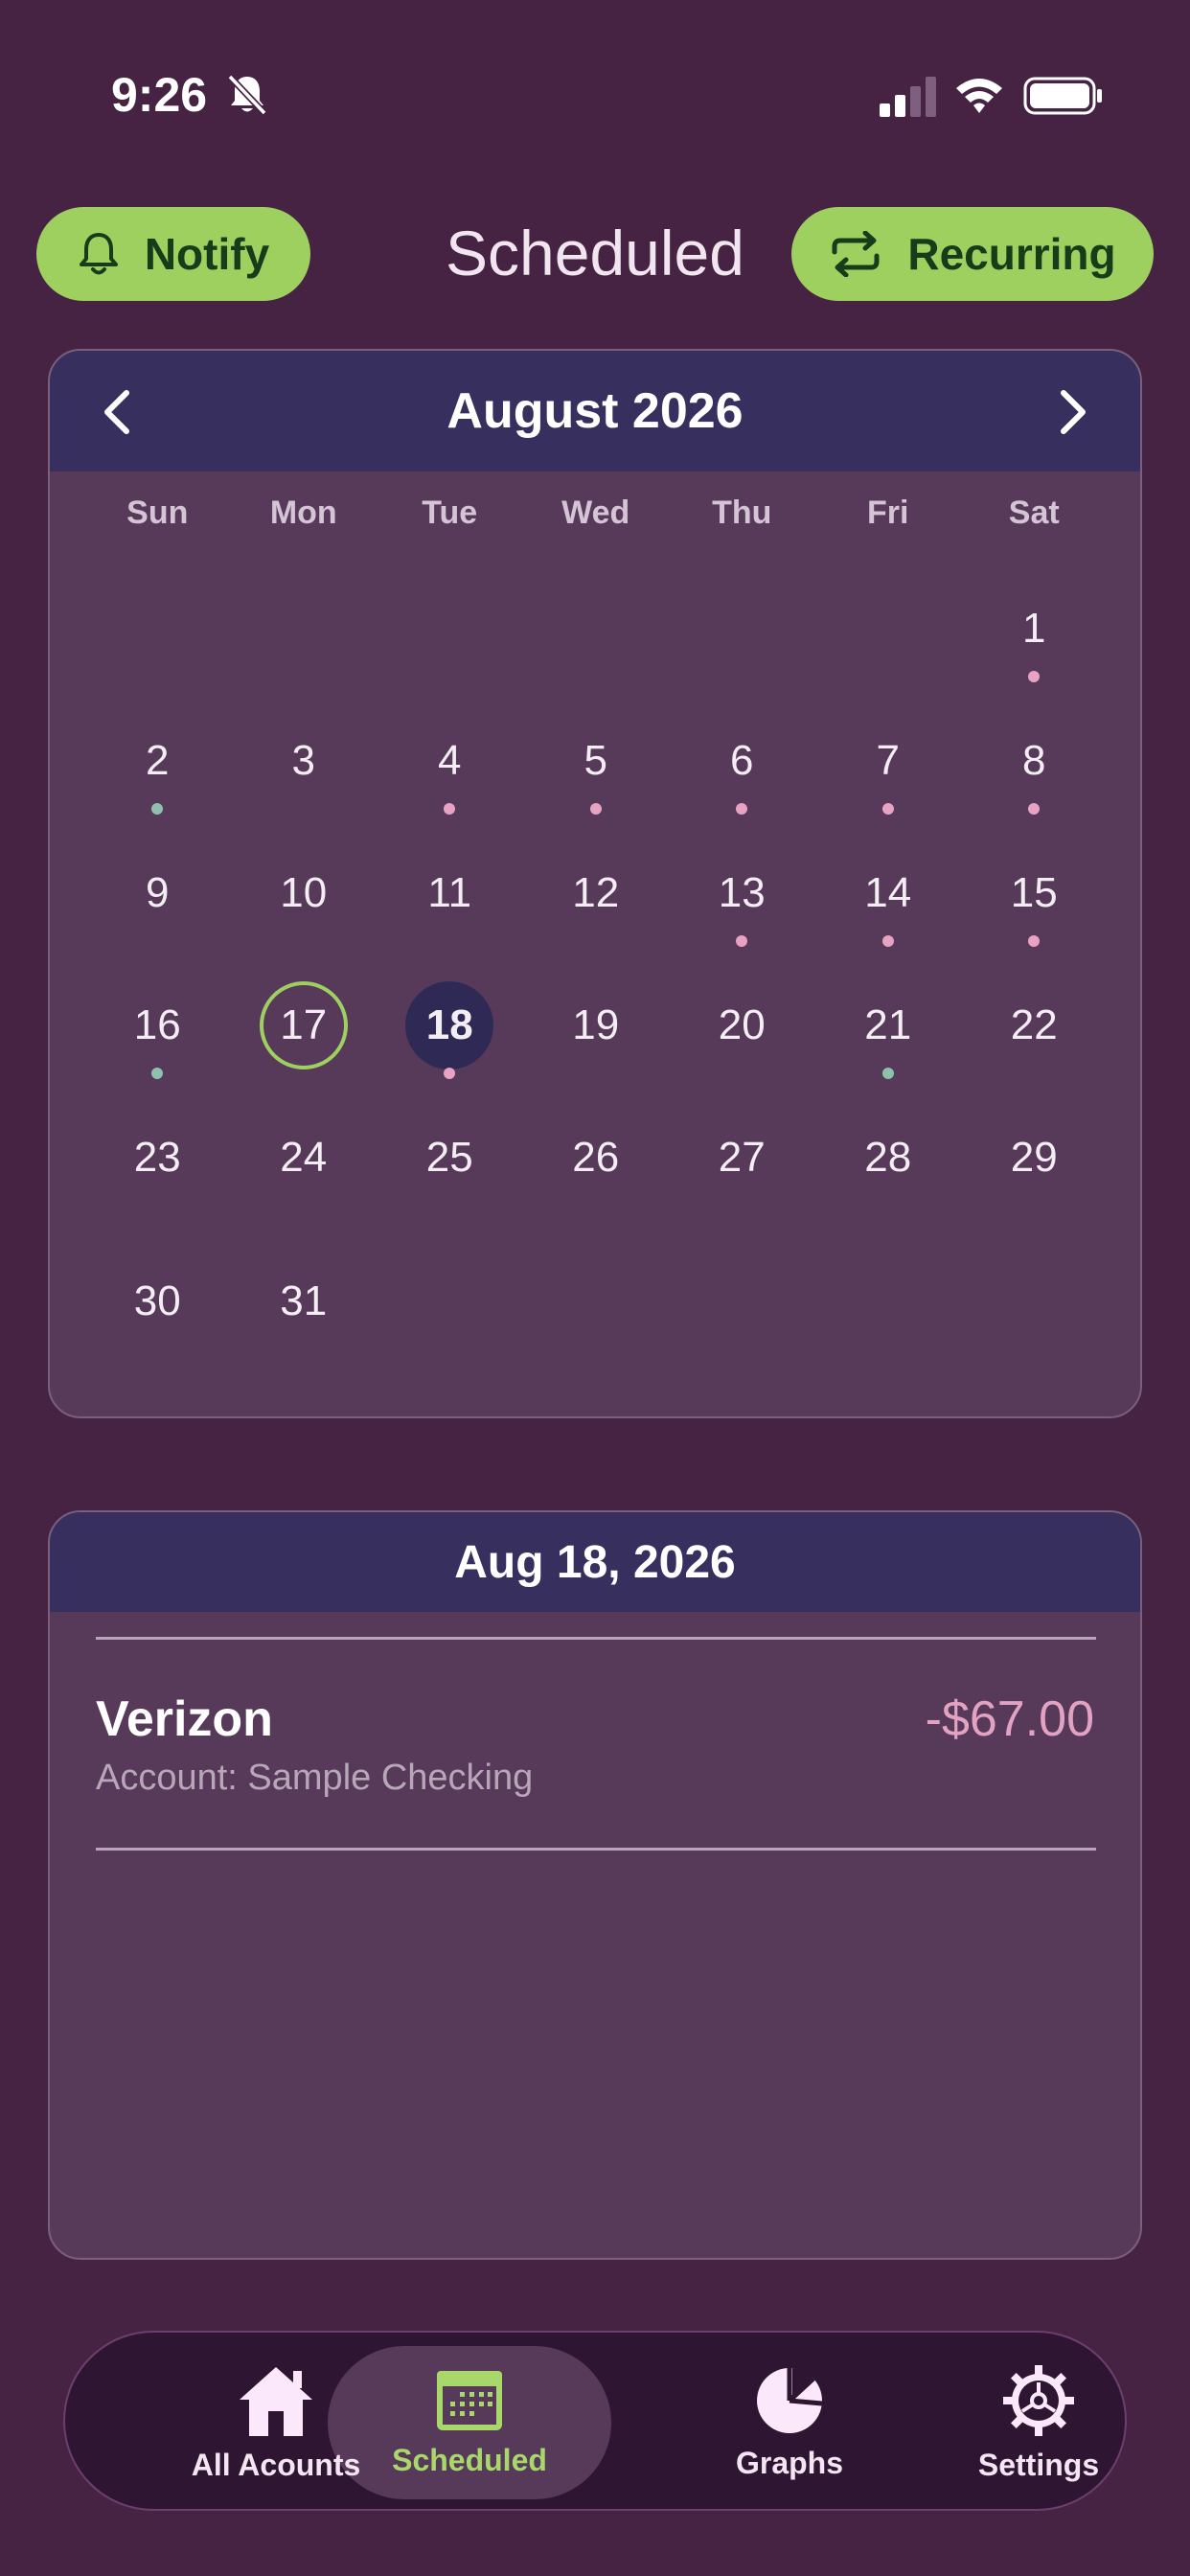  Describe the element at coordinates (450, 512) in the screenshot. I see `weekday-label: Tue` at that location.